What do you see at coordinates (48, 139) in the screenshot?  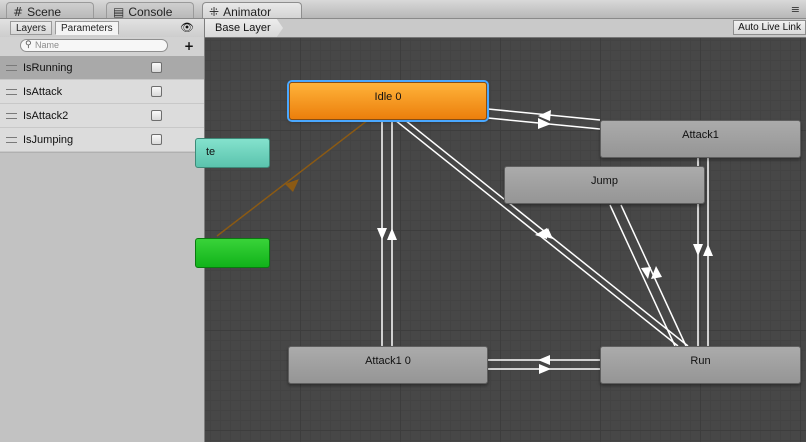 I see `parameter-name: IsJumping` at bounding box center [48, 139].